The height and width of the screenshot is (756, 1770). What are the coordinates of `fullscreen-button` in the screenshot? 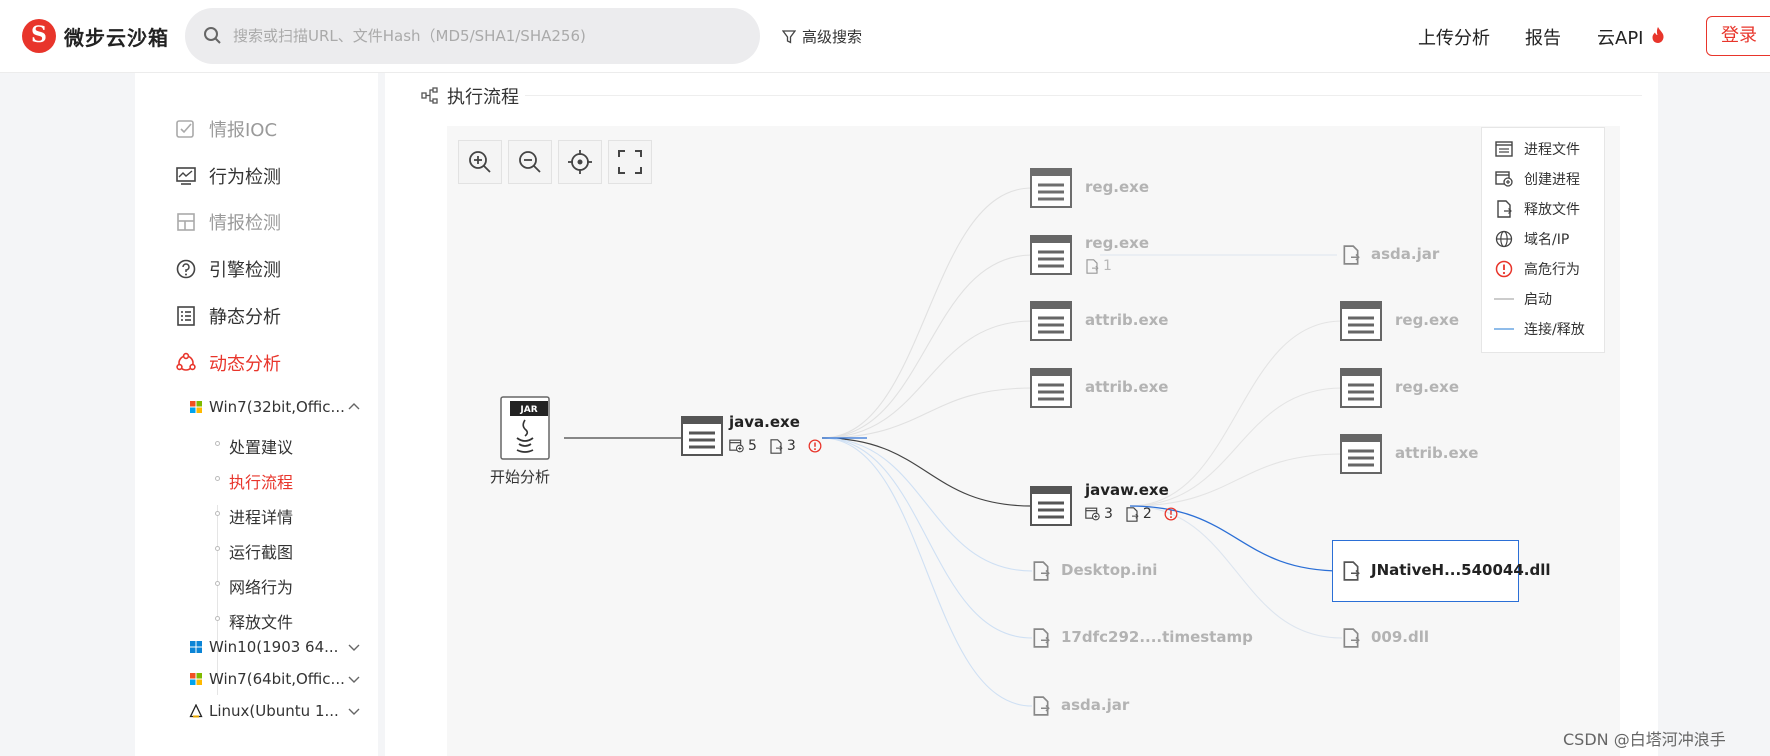 It's located at (630, 162).